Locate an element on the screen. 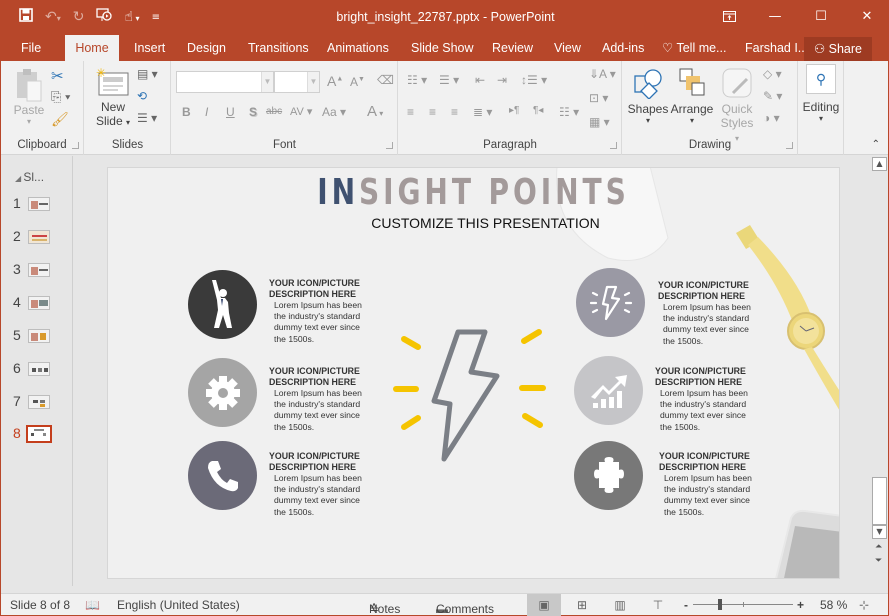  slide-thumbnail-selected: 8 is located at coordinates (36, 435).